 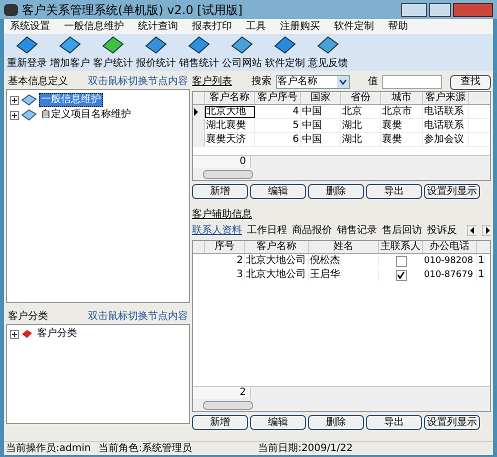 I want to click on find-button: 查找, so click(x=470, y=82).